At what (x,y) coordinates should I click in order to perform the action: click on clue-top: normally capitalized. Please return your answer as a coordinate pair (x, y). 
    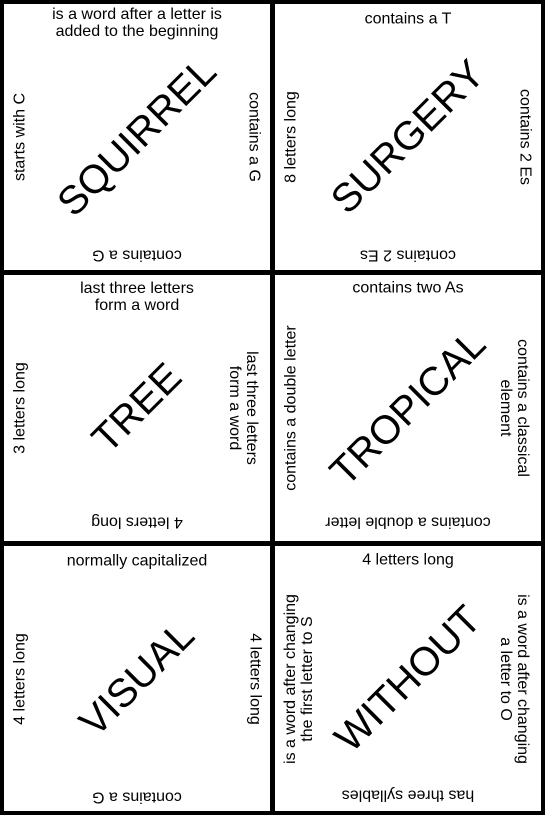
    Looking at the image, I should click on (137, 560).